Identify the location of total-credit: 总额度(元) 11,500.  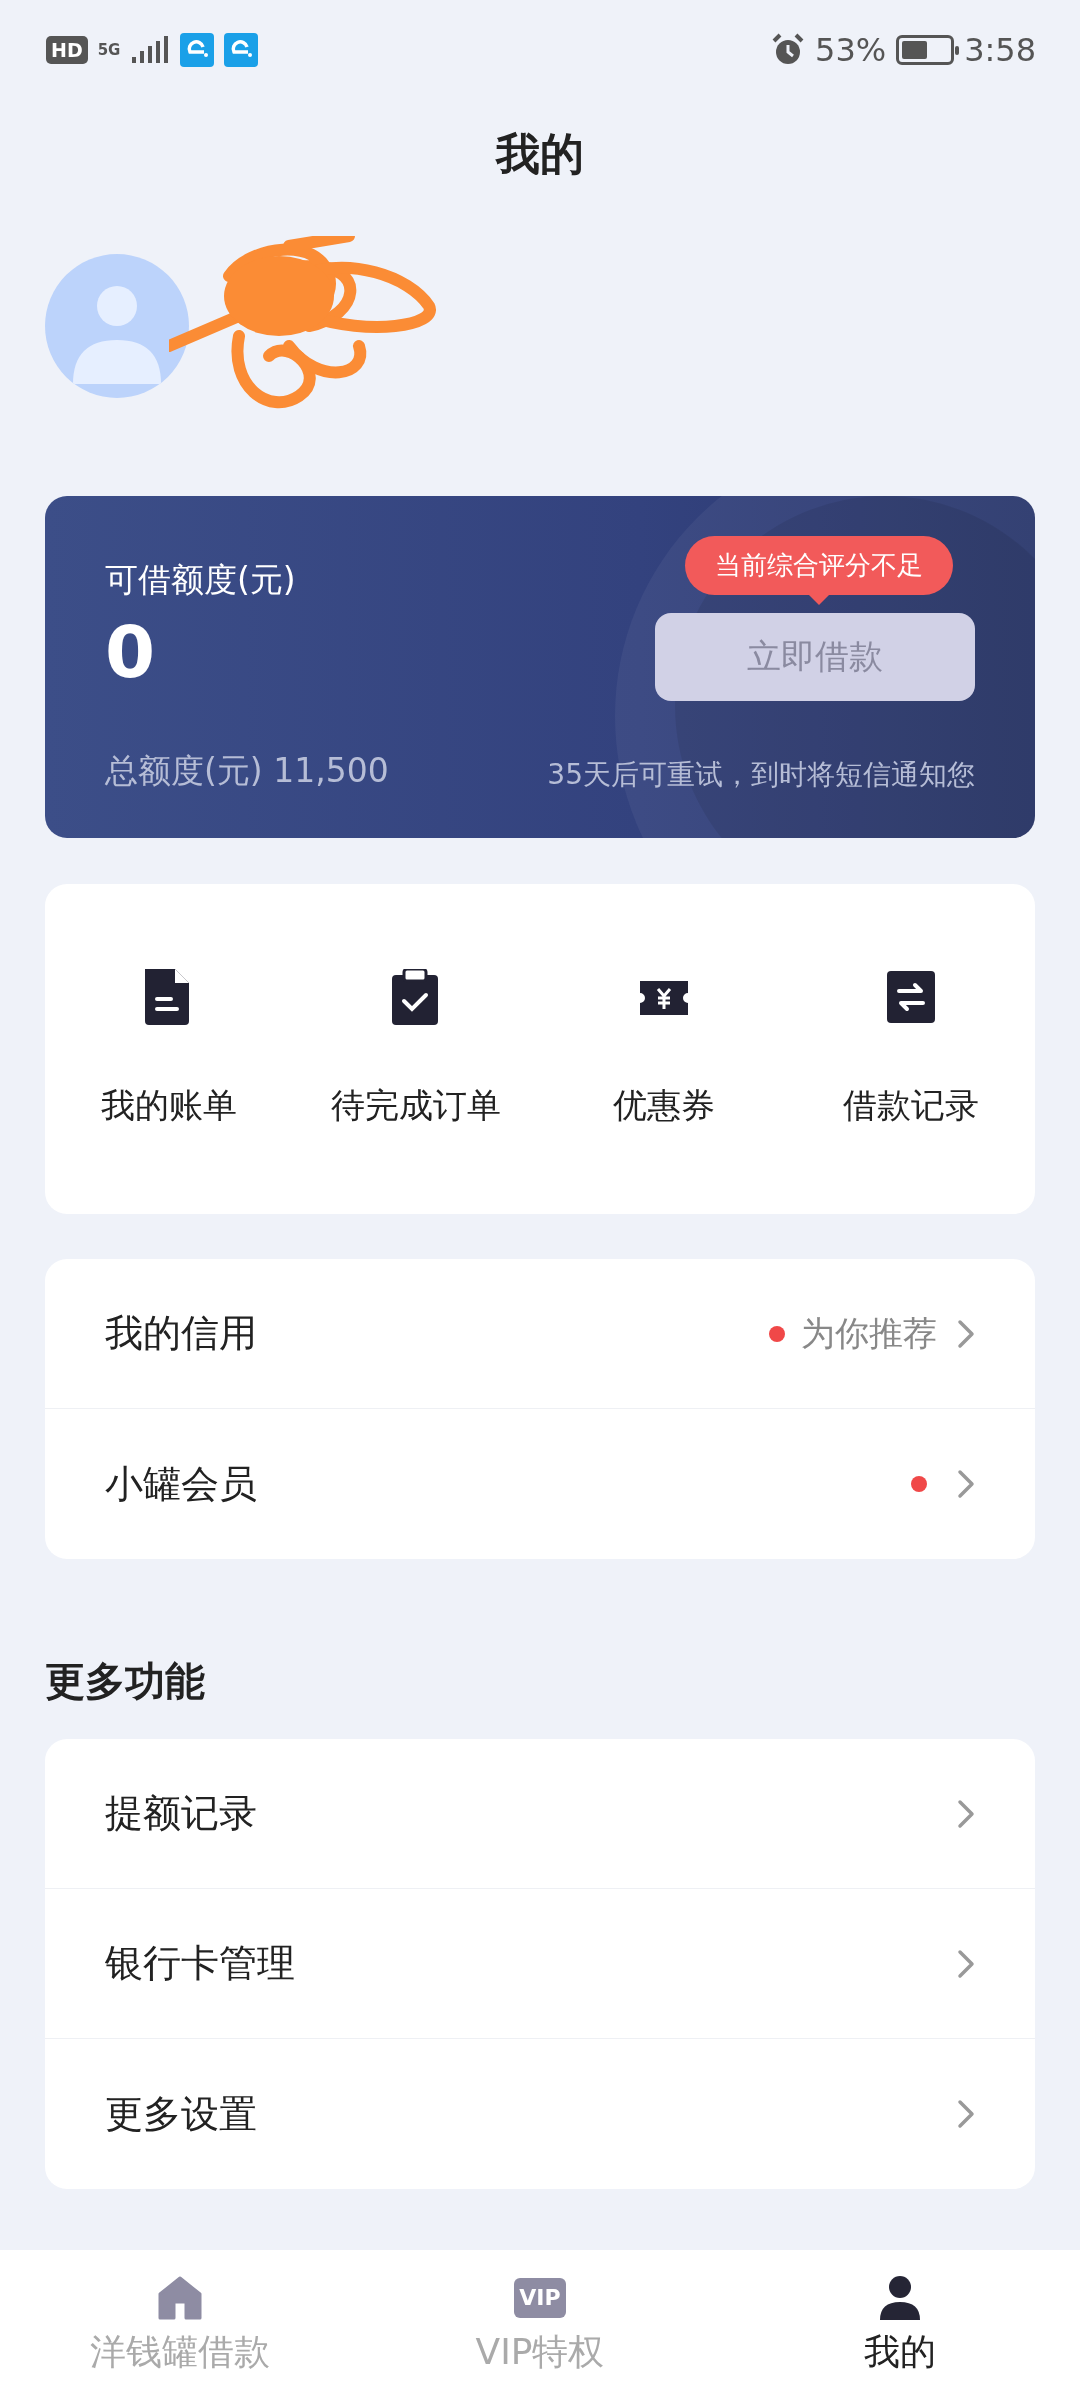
(247, 771).